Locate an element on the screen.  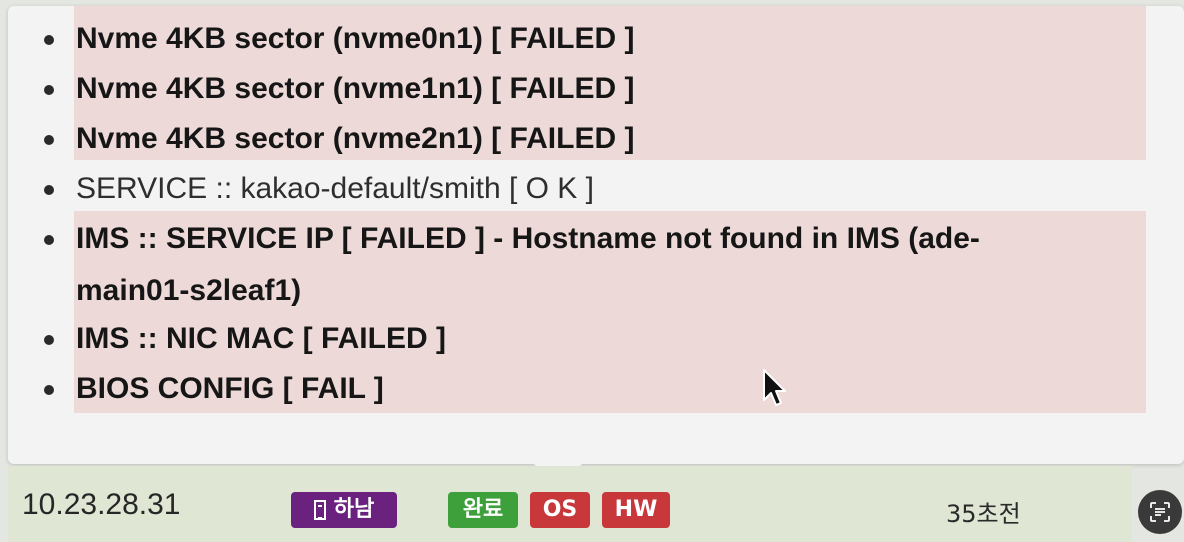
location-badge: 하남 is located at coordinates (344, 510).